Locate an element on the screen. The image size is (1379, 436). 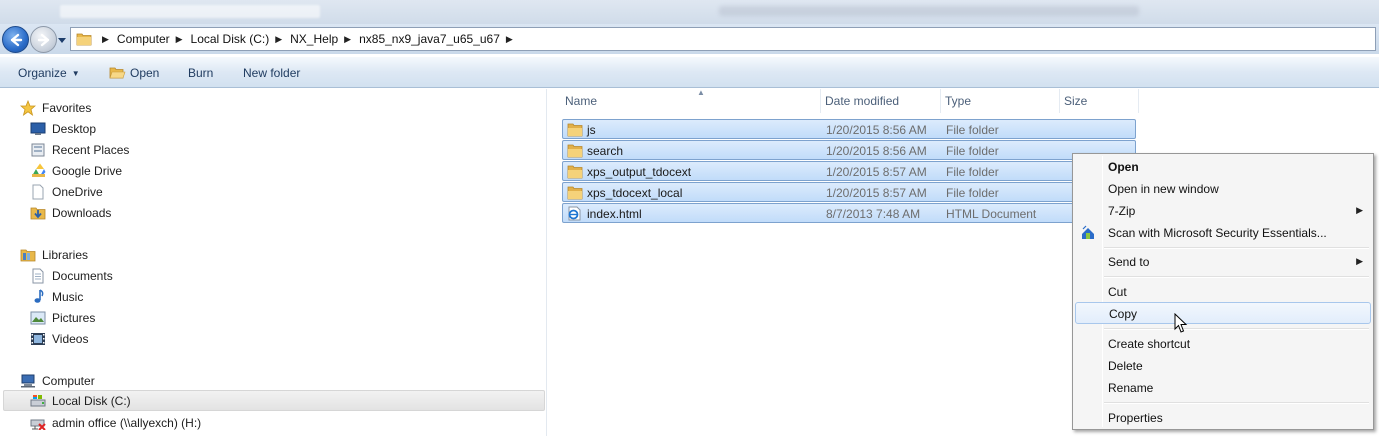
file-name: js is located at coordinates (591, 130).